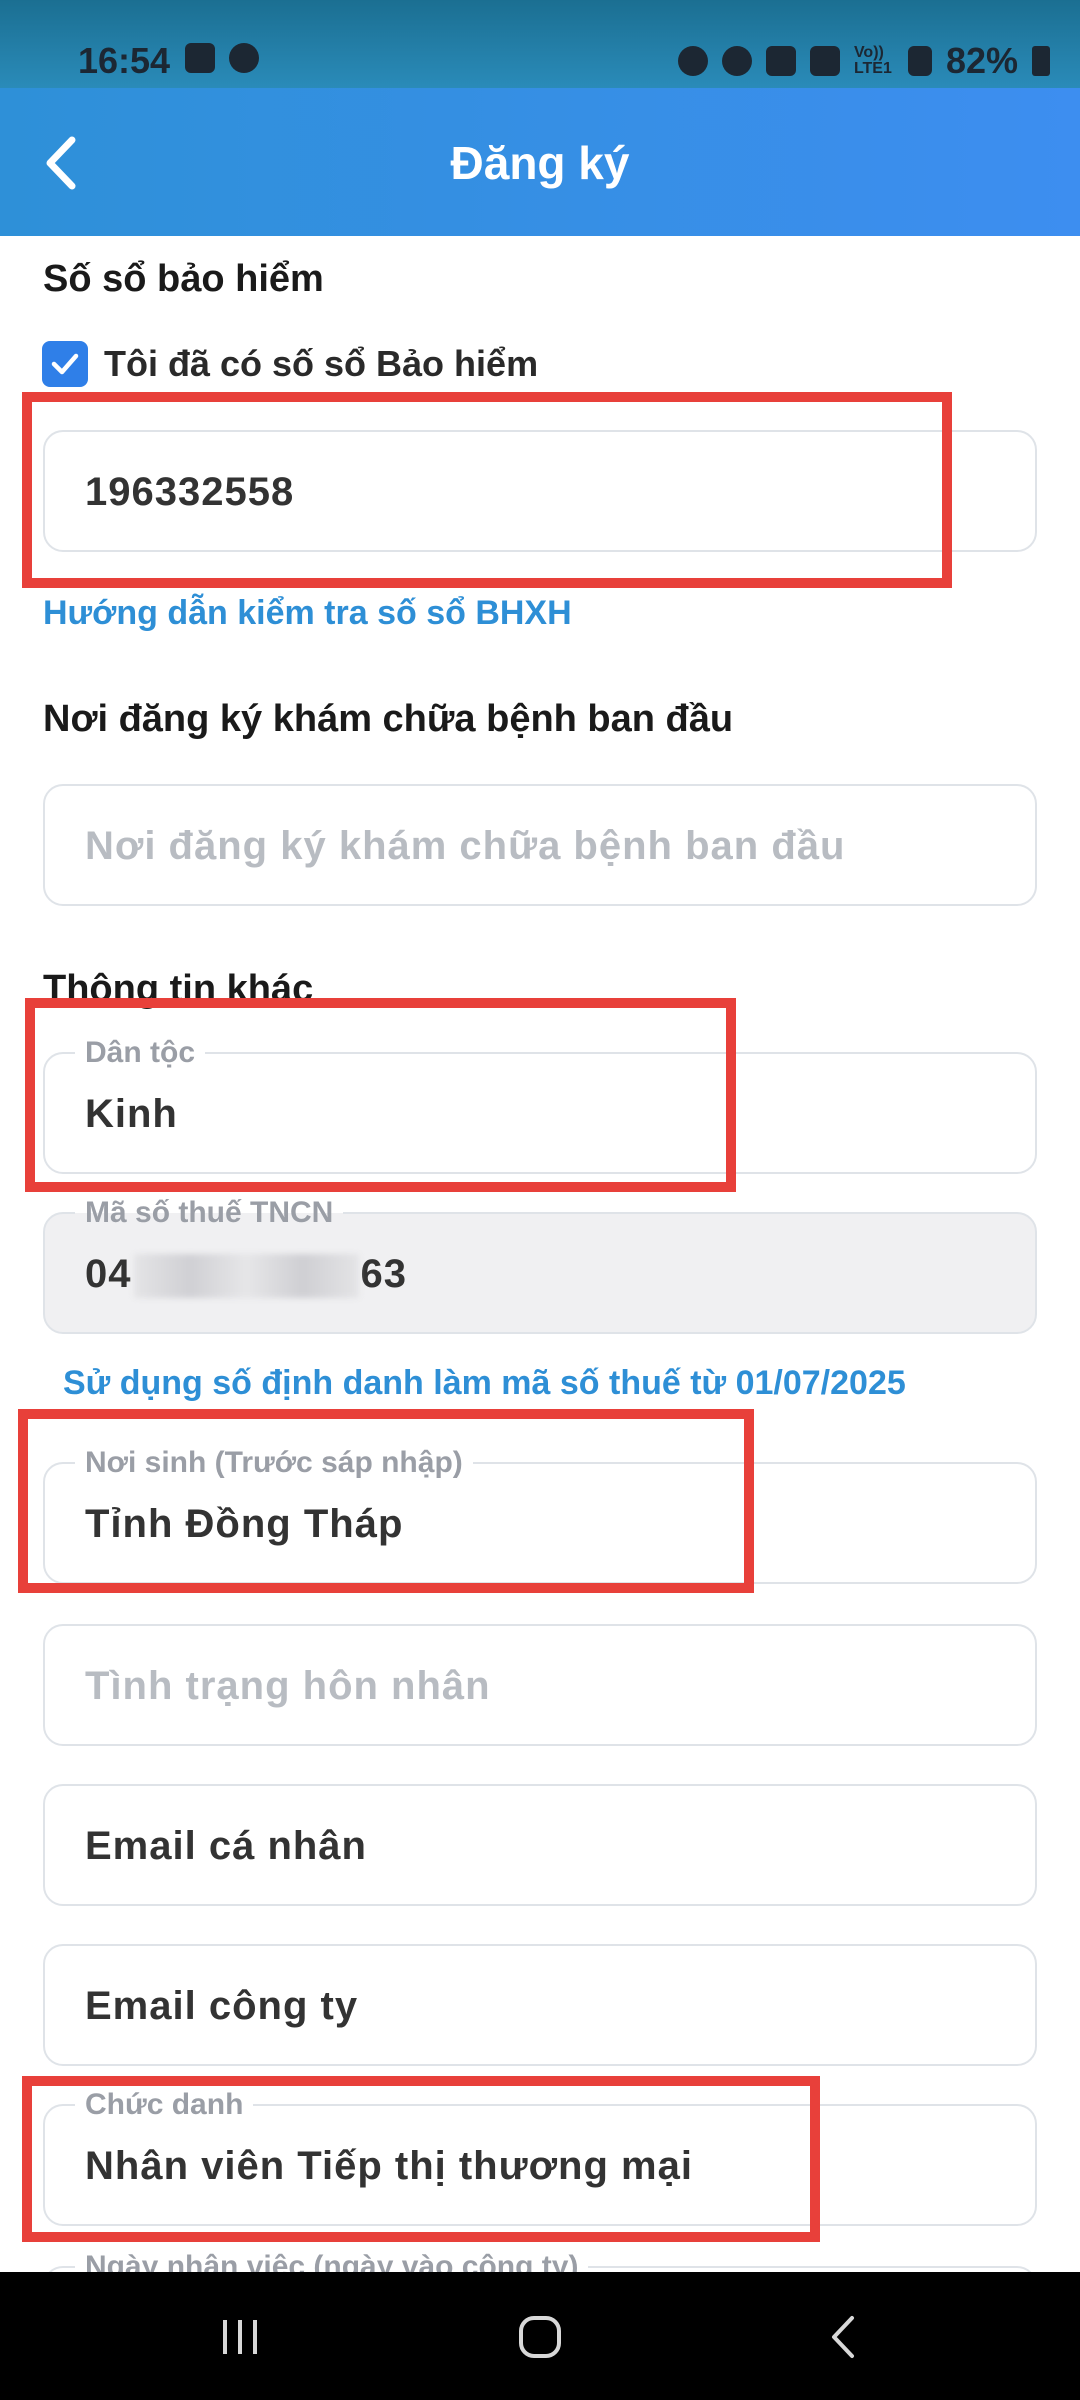 This screenshot has height=2400, width=1080. I want to click on company-email-placeholder: Email công ty, so click(222, 2006).